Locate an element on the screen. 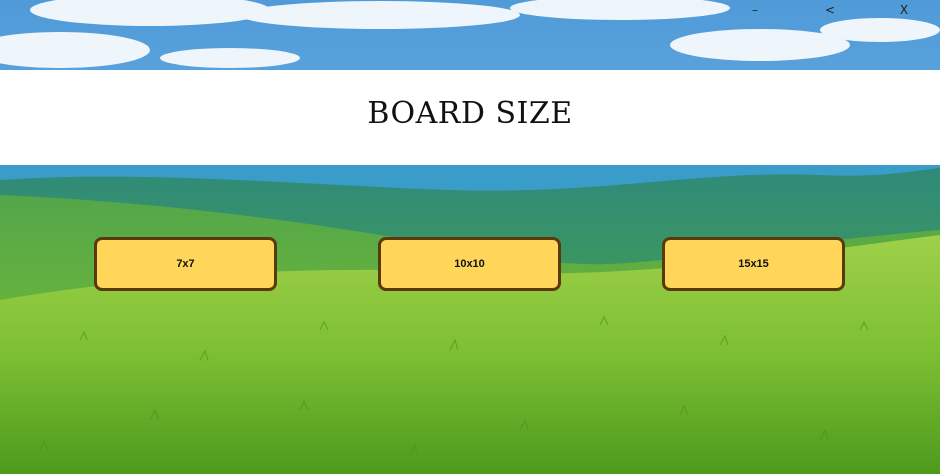 The height and width of the screenshot is (474, 940). back-button: < is located at coordinates (830, 10).